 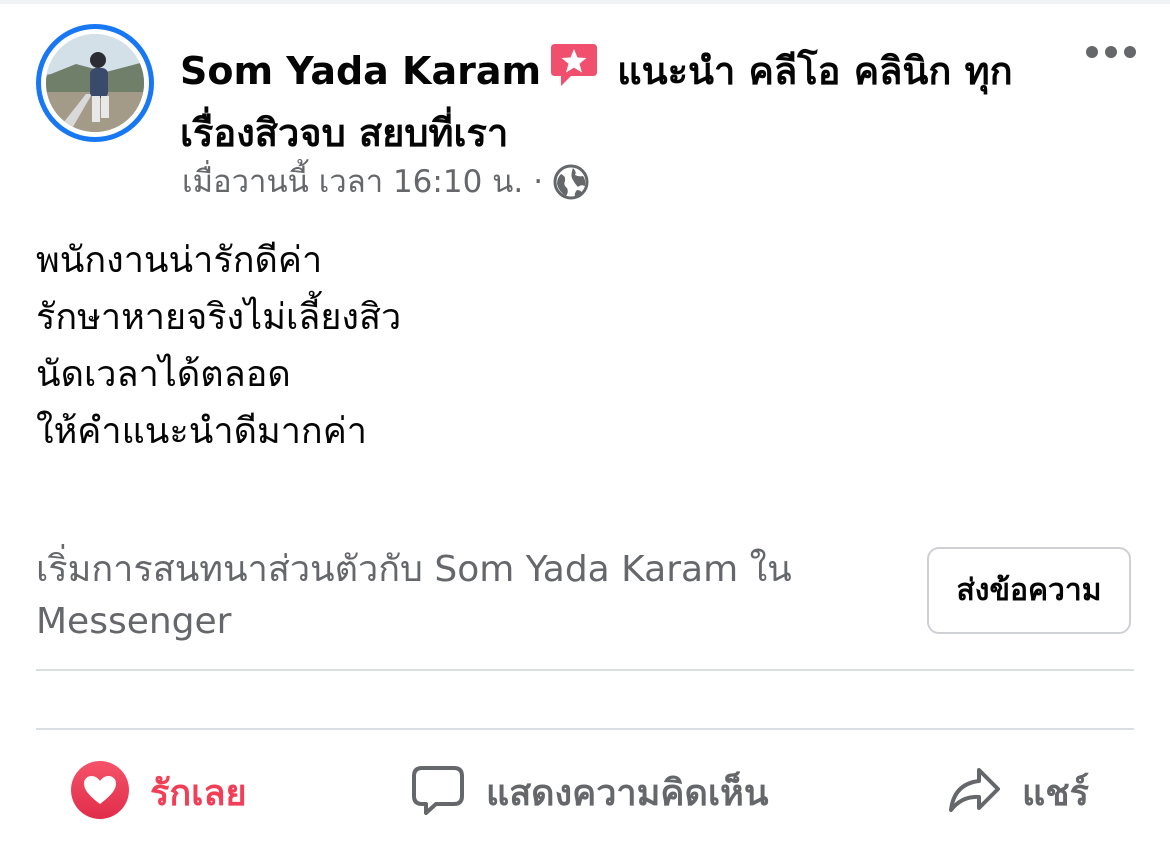 I want to click on recommendation-star-icon, so click(x=574, y=72).